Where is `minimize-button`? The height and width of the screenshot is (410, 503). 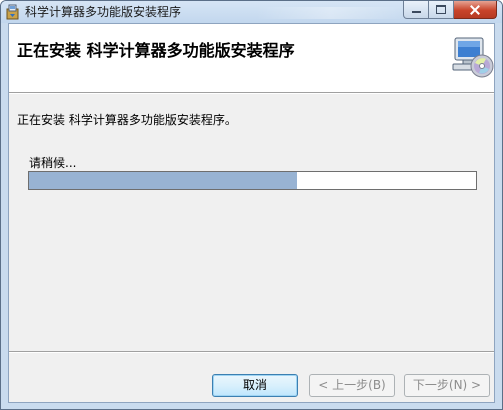
minimize-button is located at coordinates (416, 10).